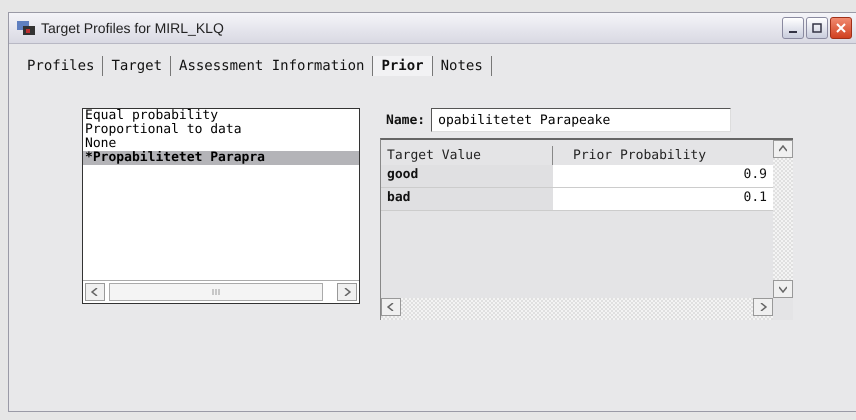 Image resolution: width=856 pixels, height=420 pixels. What do you see at coordinates (133, 28) in the screenshot?
I see `window-title: Target Profiles for MIRL_KLQ` at bounding box center [133, 28].